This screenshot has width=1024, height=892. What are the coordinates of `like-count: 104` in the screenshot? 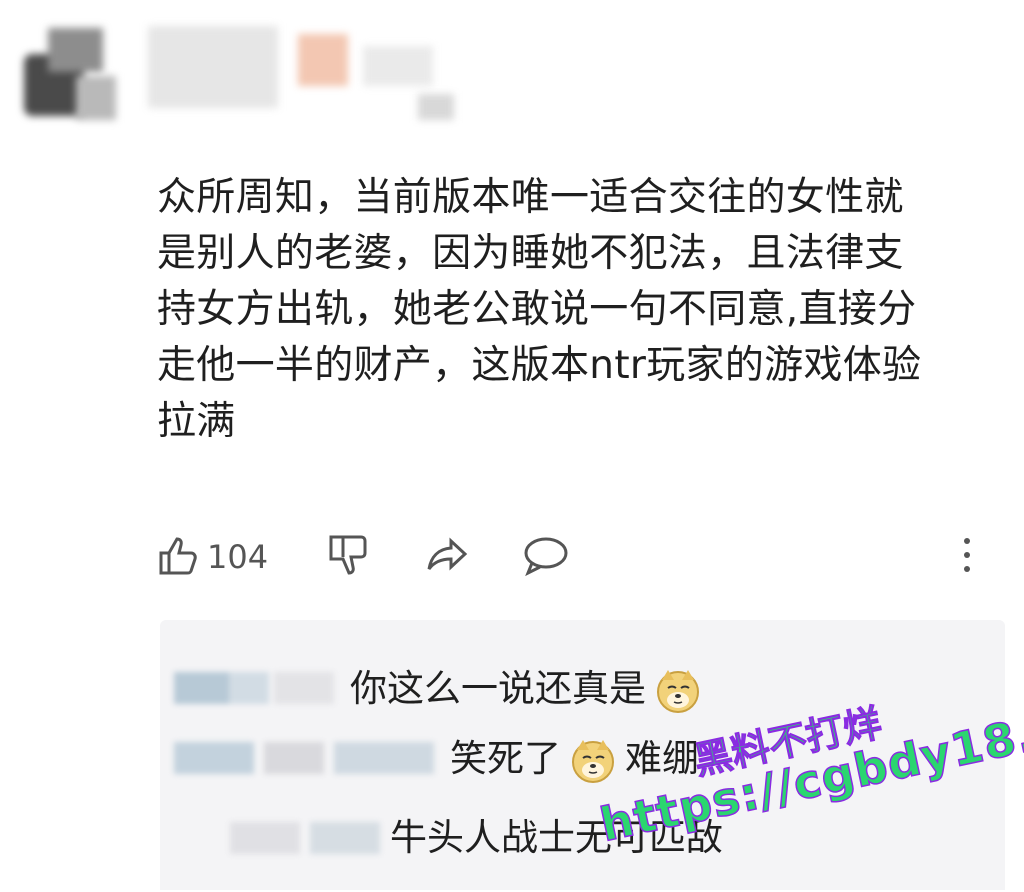 It's located at (238, 557).